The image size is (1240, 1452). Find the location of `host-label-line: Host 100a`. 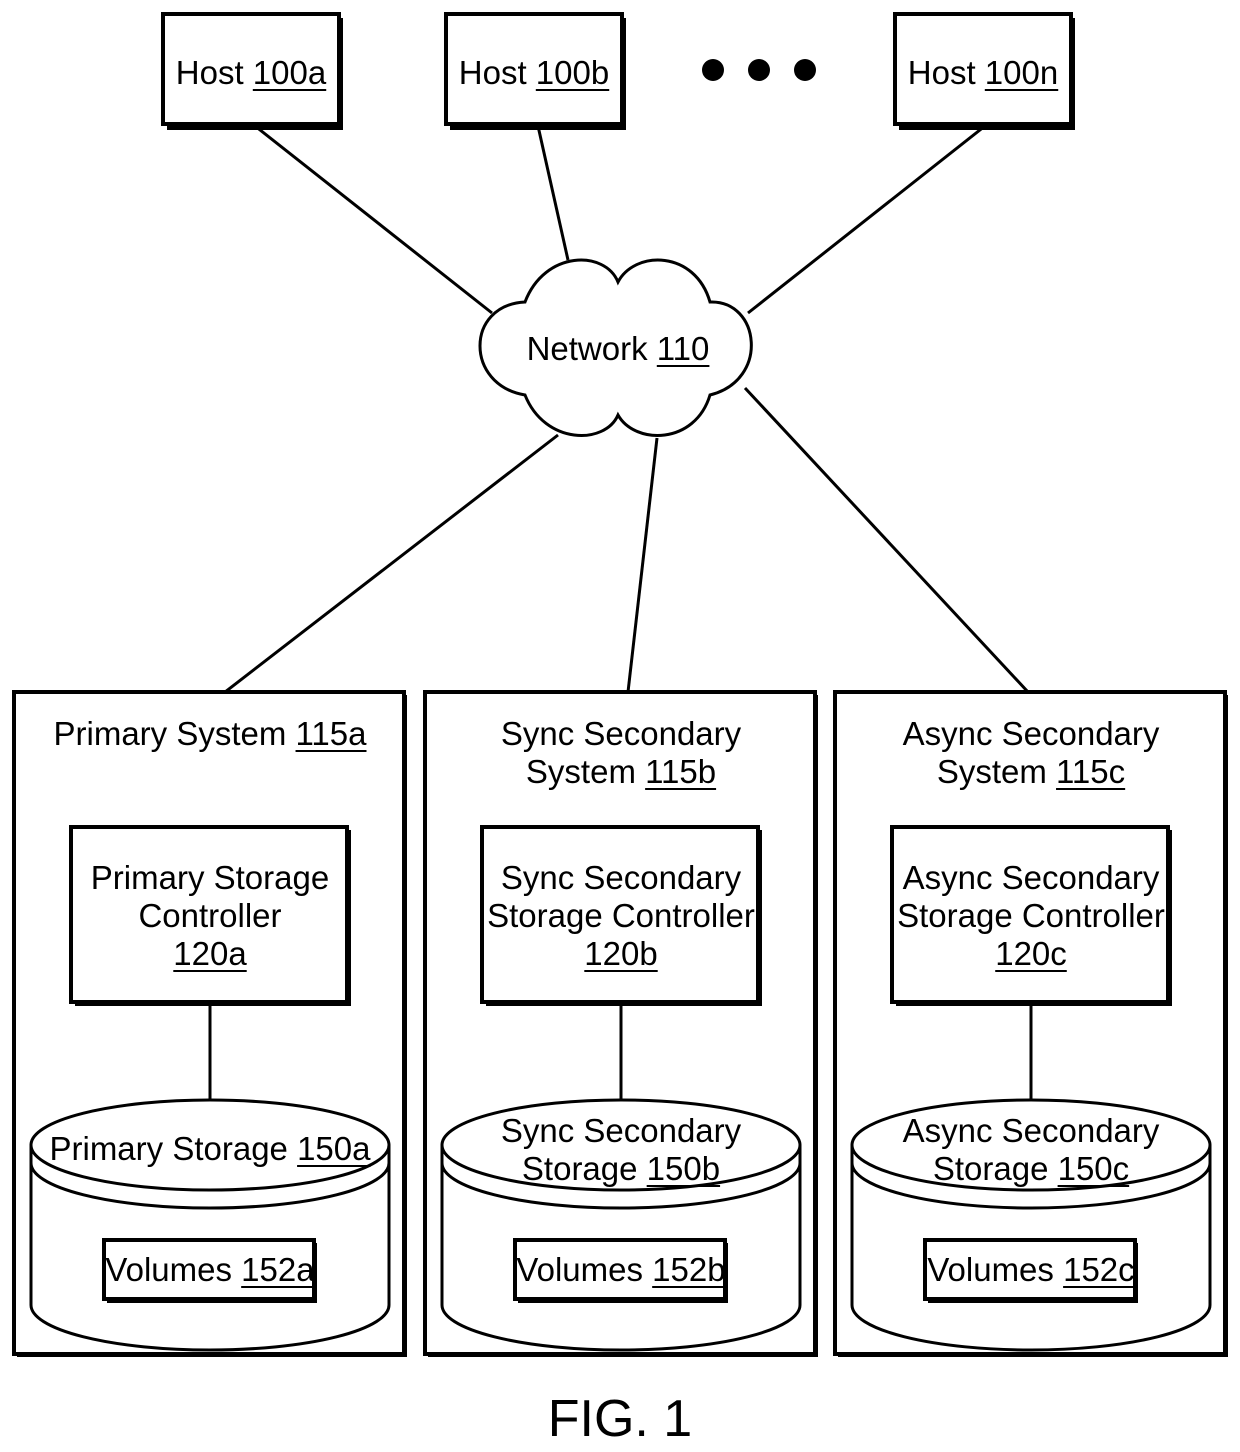

host-label-line: Host 100a is located at coordinates (251, 72).